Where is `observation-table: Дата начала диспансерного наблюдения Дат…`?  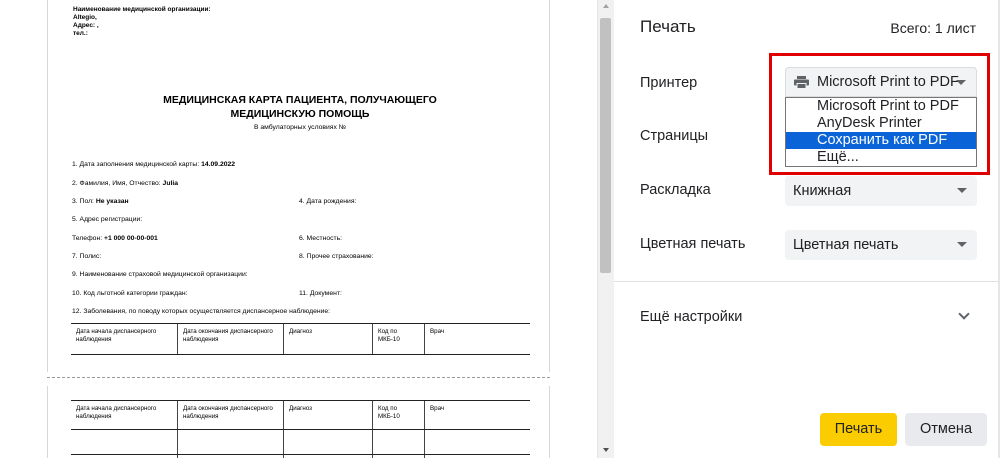 observation-table: Дата начала диспансерного наблюдения Дат… is located at coordinates (300, 339).